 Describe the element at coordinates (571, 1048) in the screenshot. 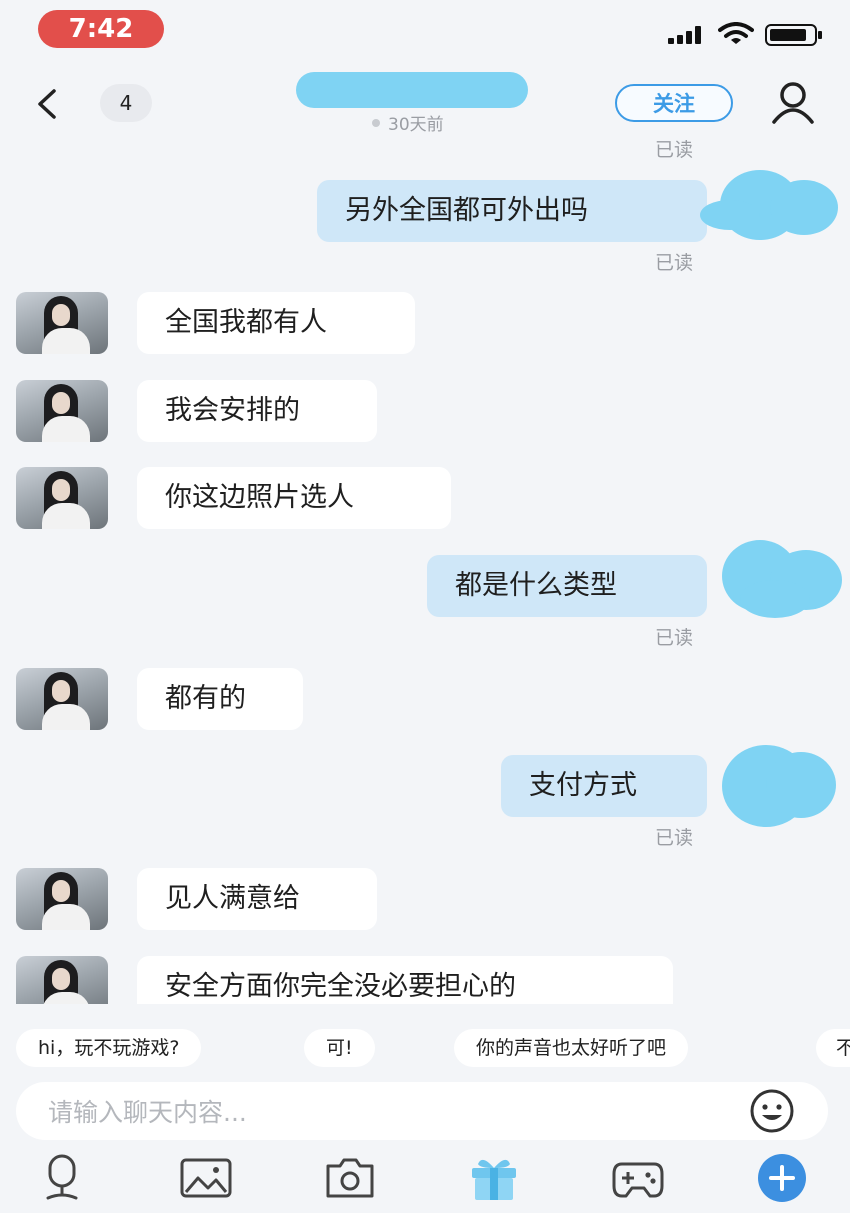

I see `quick-reply-chip: 你的声音也太好听了吧` at that location.